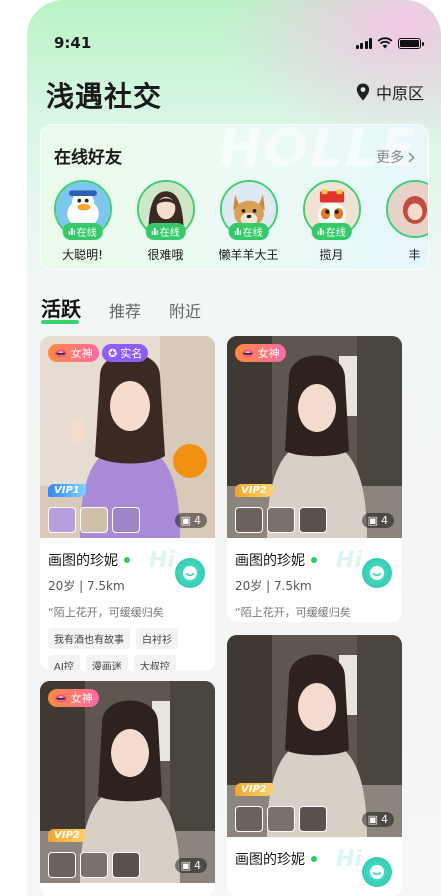  I want to click on friend-item: 在线 懒羊羊大王, so click(248, 221).